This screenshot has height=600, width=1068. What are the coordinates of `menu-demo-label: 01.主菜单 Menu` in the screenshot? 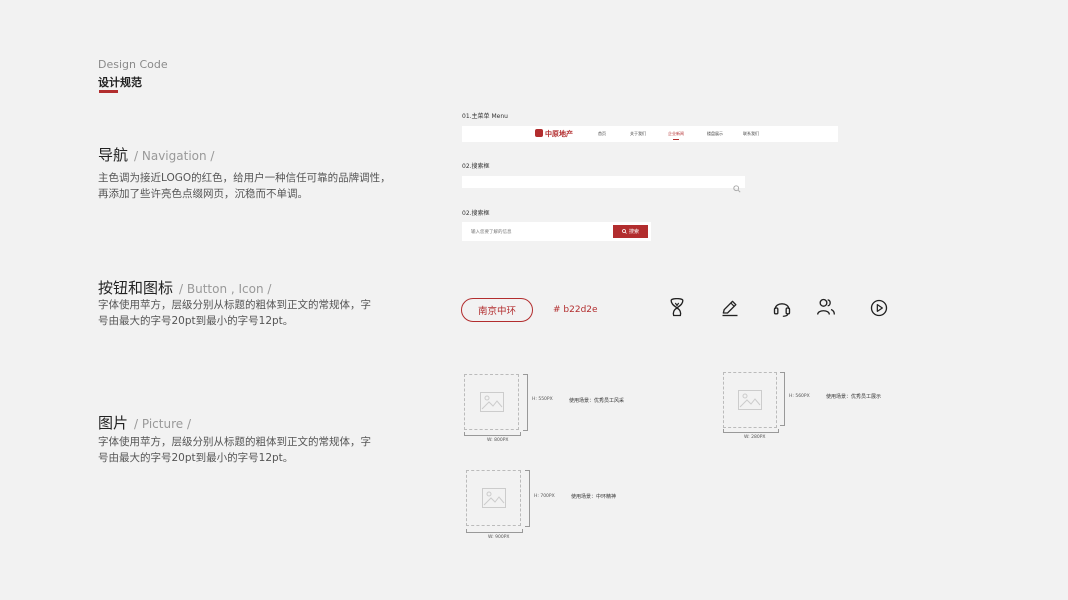 It's located at (485, 116).